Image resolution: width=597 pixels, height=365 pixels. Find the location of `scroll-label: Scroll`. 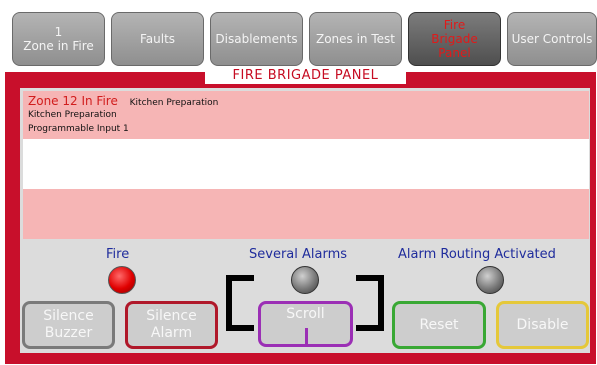

scroll-label: Scroll is located at coordinates (305, 314).